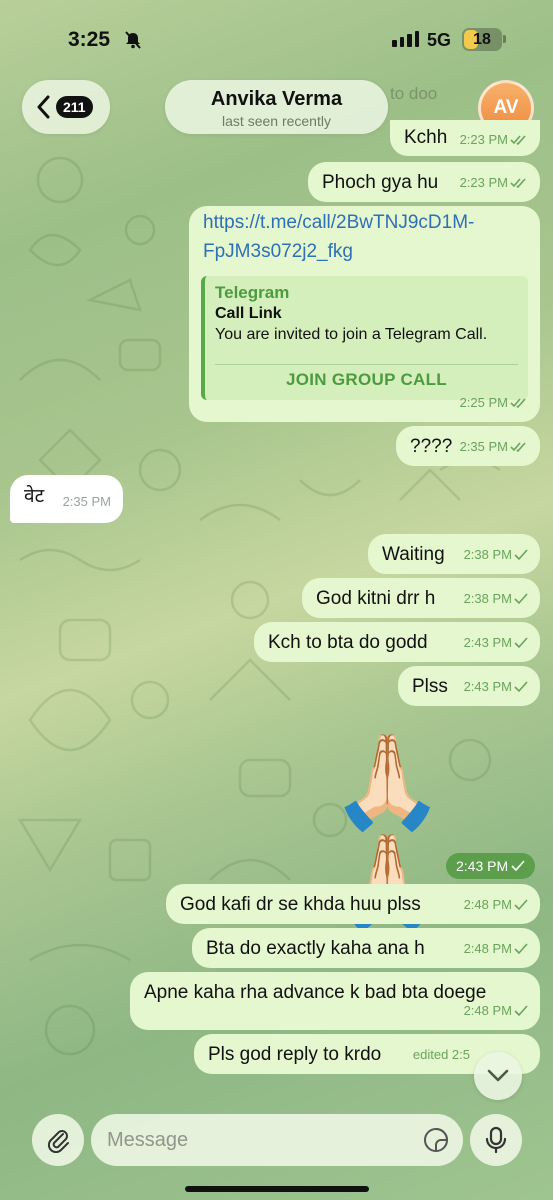 The width and height of the screenshot is (553, 1200). What do you see at coordinates (454, 554) in the screenshot?
I see `message-bubble: Waiting 2:38 PM` at bounding box center [454, 554].